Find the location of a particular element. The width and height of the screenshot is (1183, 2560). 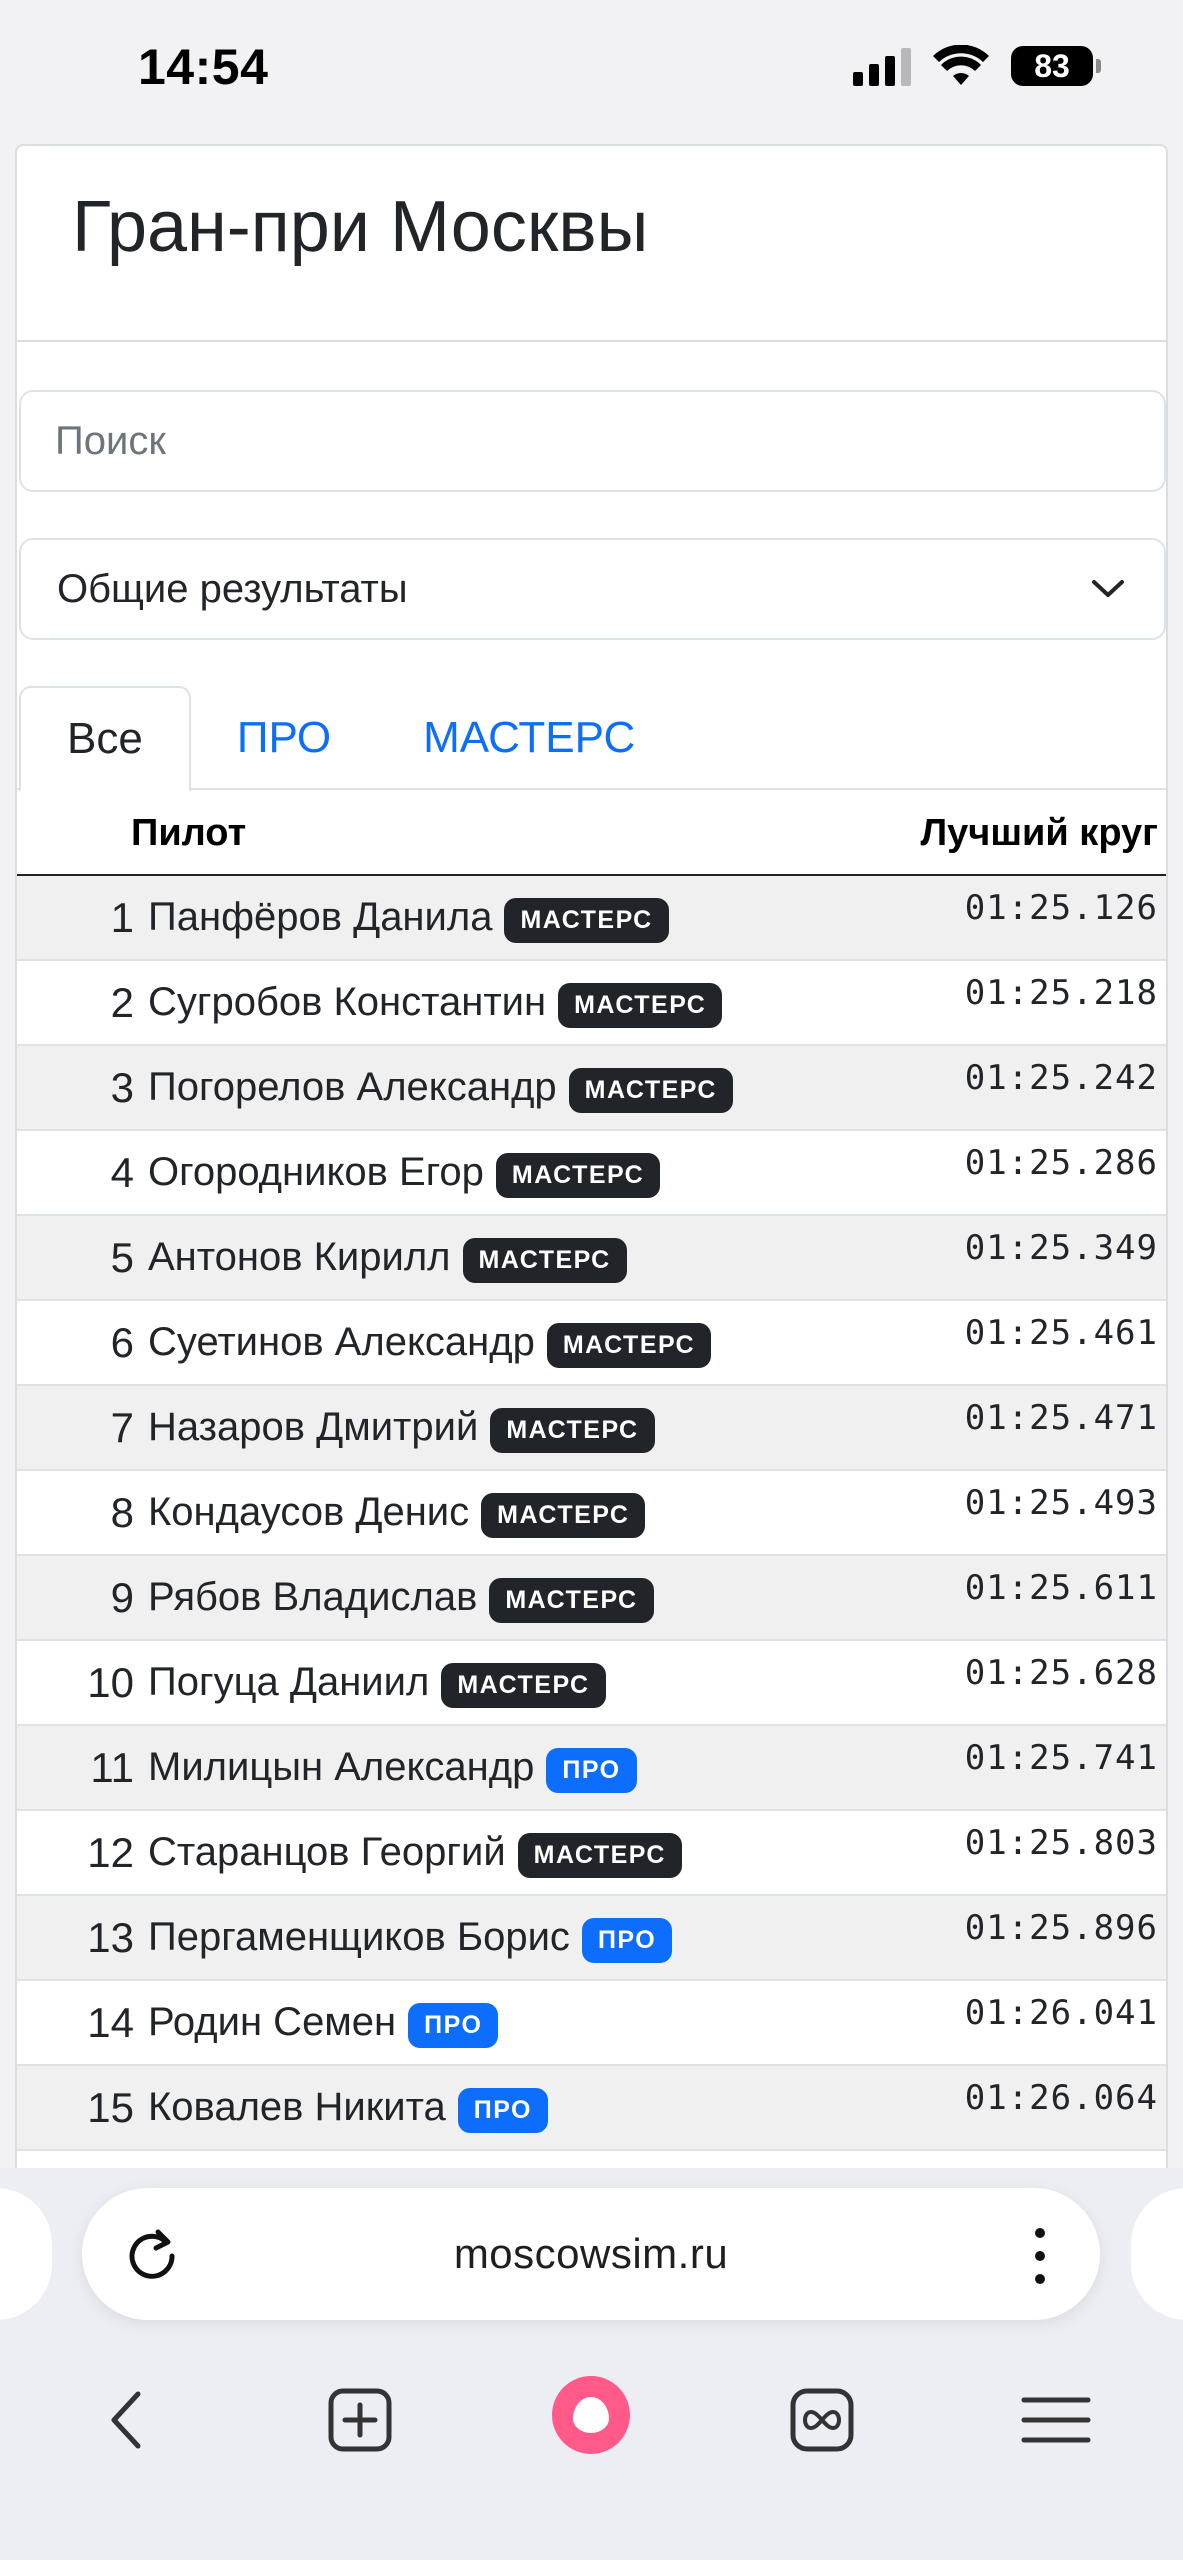

more-icon is located at coordinates (1040, 2256).